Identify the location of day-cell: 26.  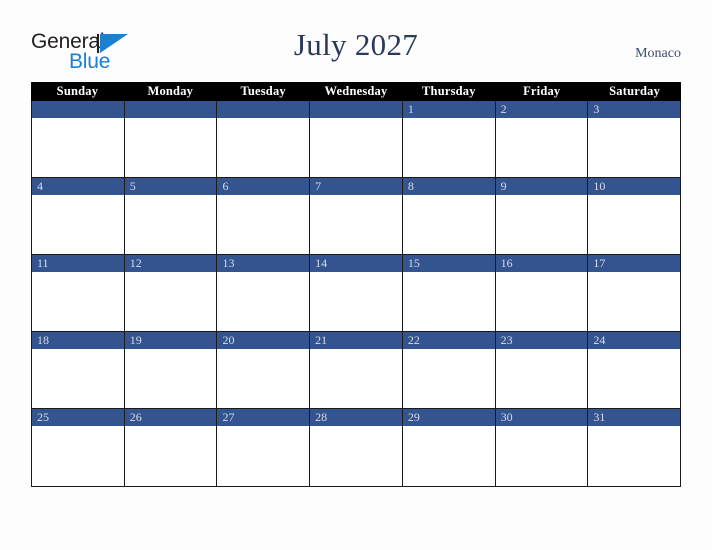
(171, 447).